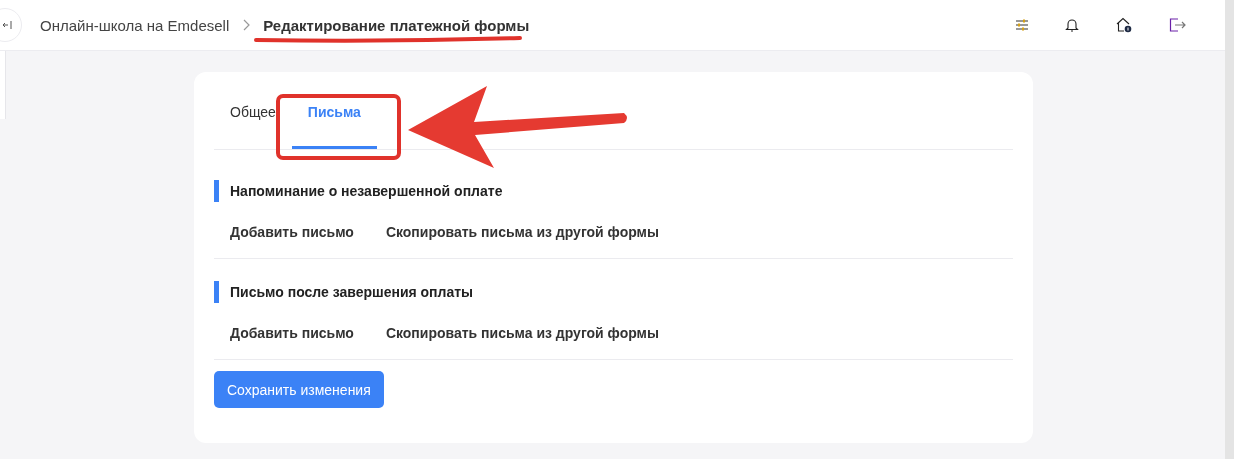 This screenshot has height=459, width=1234. What do you see at coordinates (299, 389) in the screenshot?
I see `save-button: Сохранить изменения` at bounding box center [299, 389].